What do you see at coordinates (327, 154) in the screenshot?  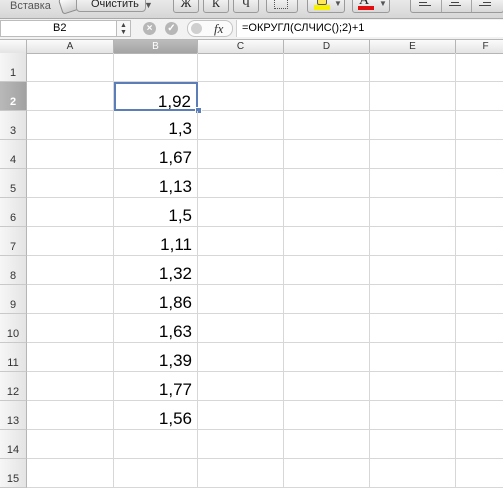 I see `cell-d4` at bounding box center [327, 154].